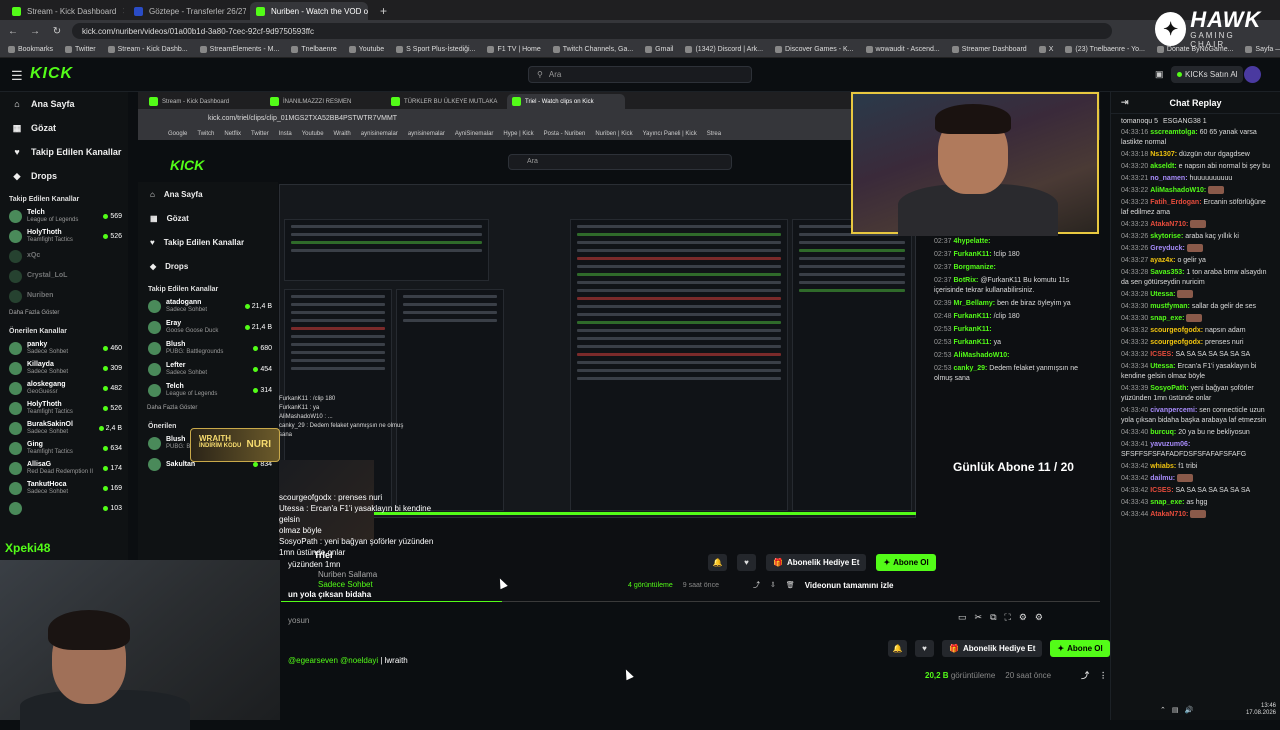  What do you see at coordinates (1023, 617) in the screenshot?
I see `settings-icon: ⚙` at bounding box center [1023, 617].